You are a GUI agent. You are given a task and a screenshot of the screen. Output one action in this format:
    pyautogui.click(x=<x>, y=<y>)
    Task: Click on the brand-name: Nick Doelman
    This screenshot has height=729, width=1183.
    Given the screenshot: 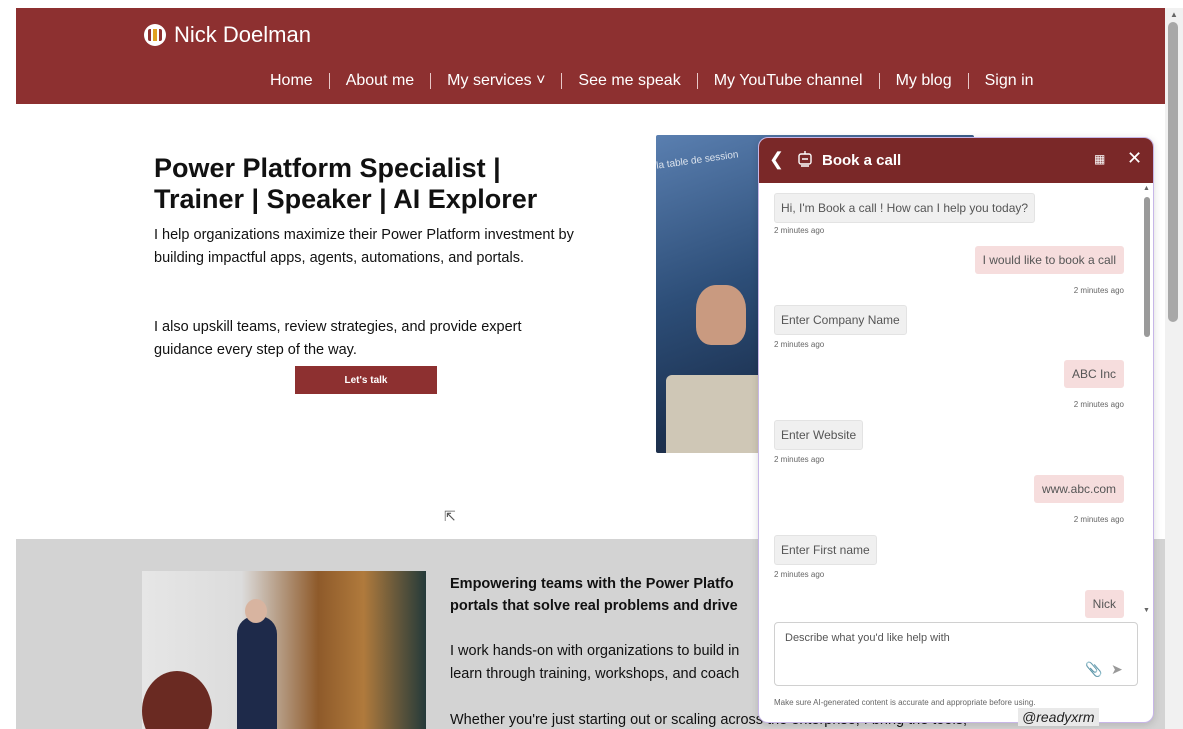 What is the action you would take?
    pyautogui.click(x=242, y=34)
    